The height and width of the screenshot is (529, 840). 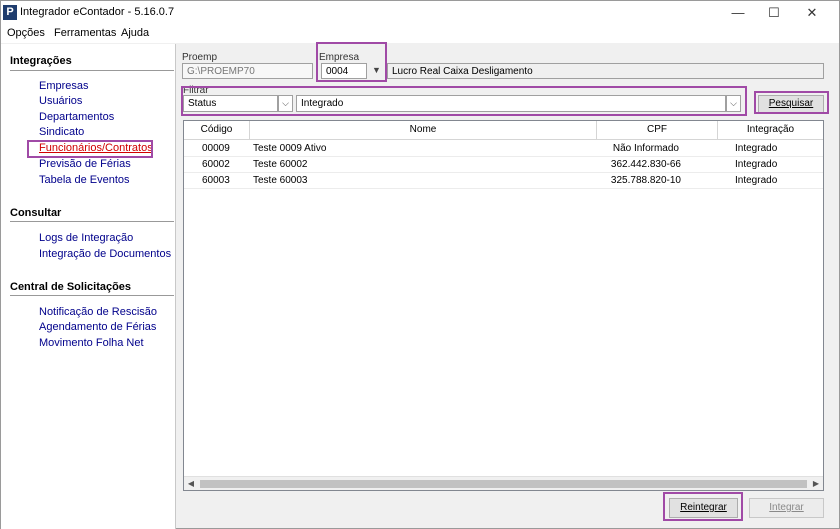 I want to click on horizontal-scrollbar: ◀ ▶, so click(x=503, y=483).